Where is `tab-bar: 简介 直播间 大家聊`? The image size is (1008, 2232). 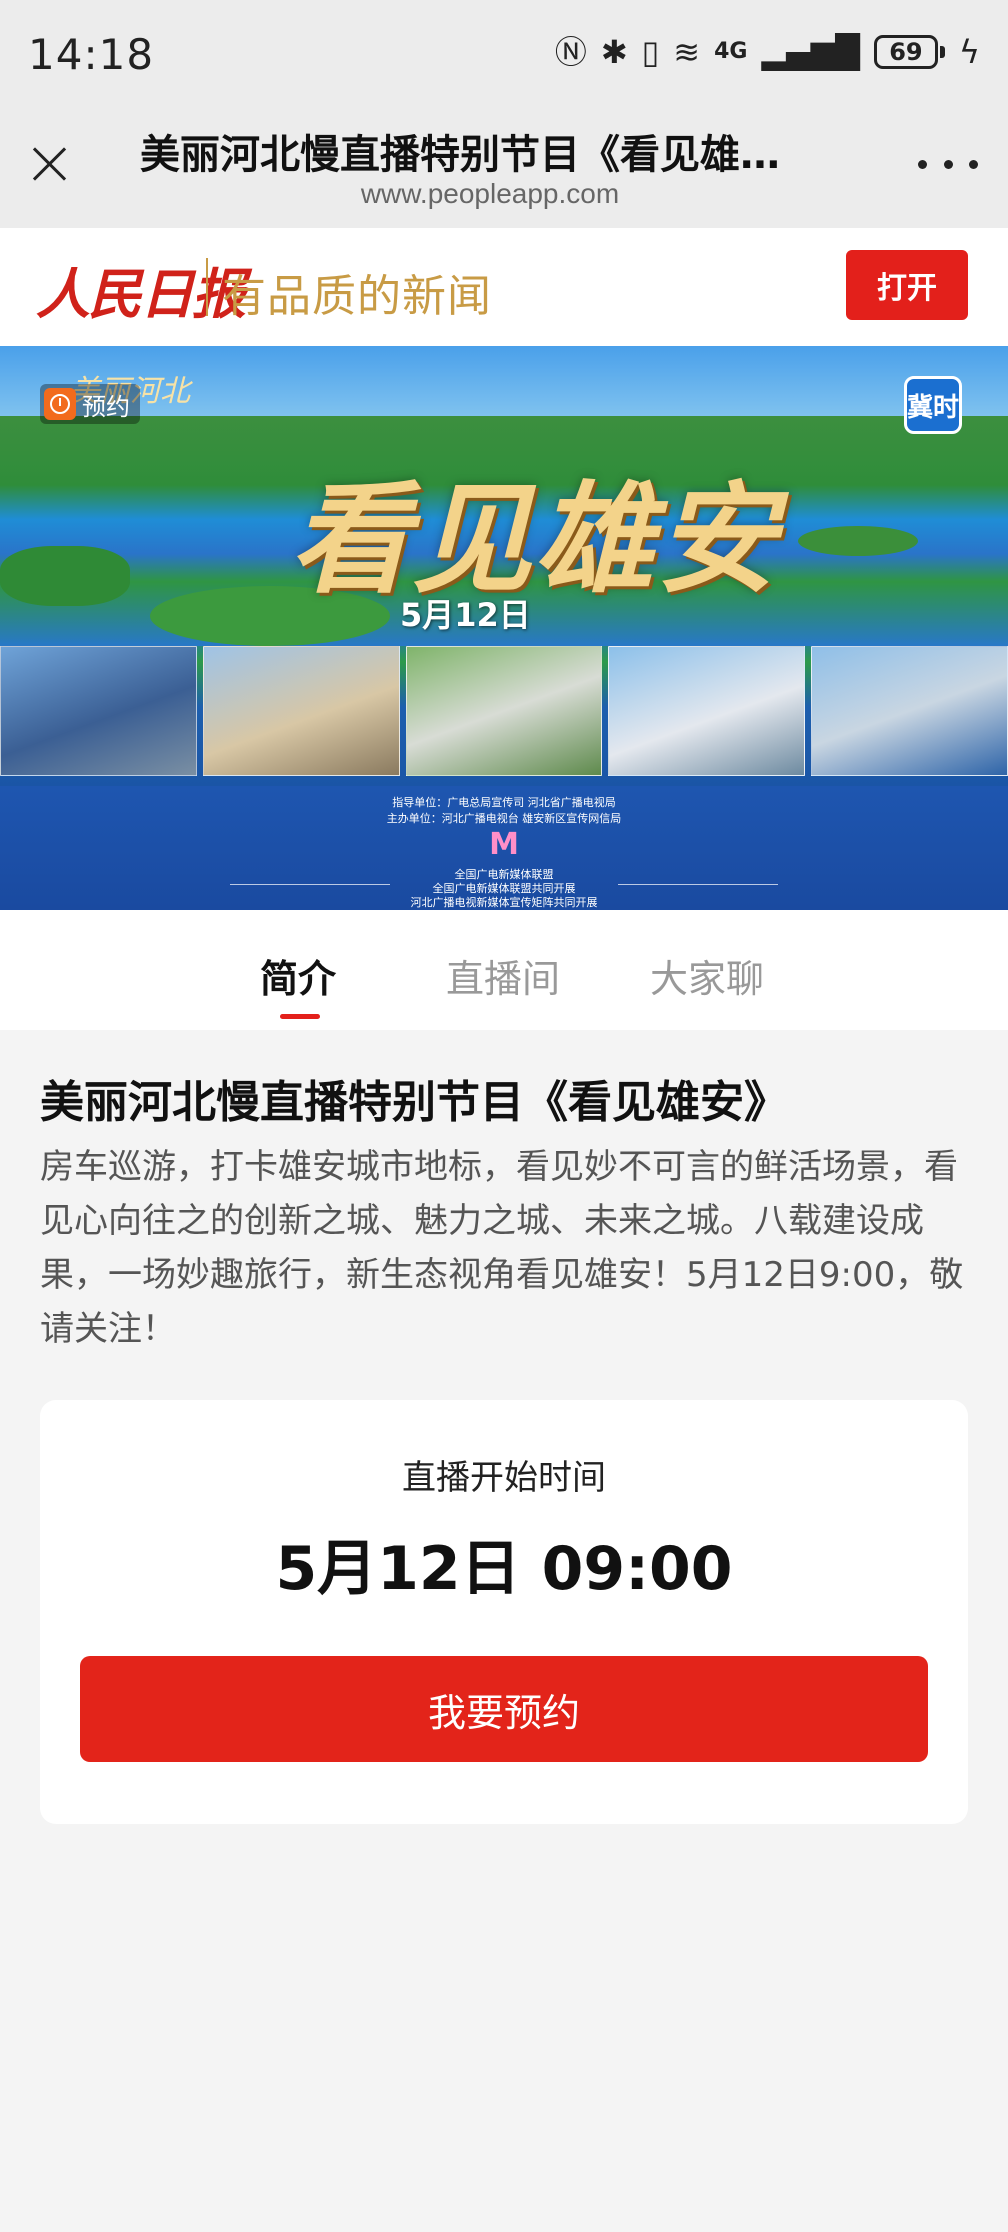
tab-bar: 简介 直播间 大家聊 is located at coordinates (504, 970).